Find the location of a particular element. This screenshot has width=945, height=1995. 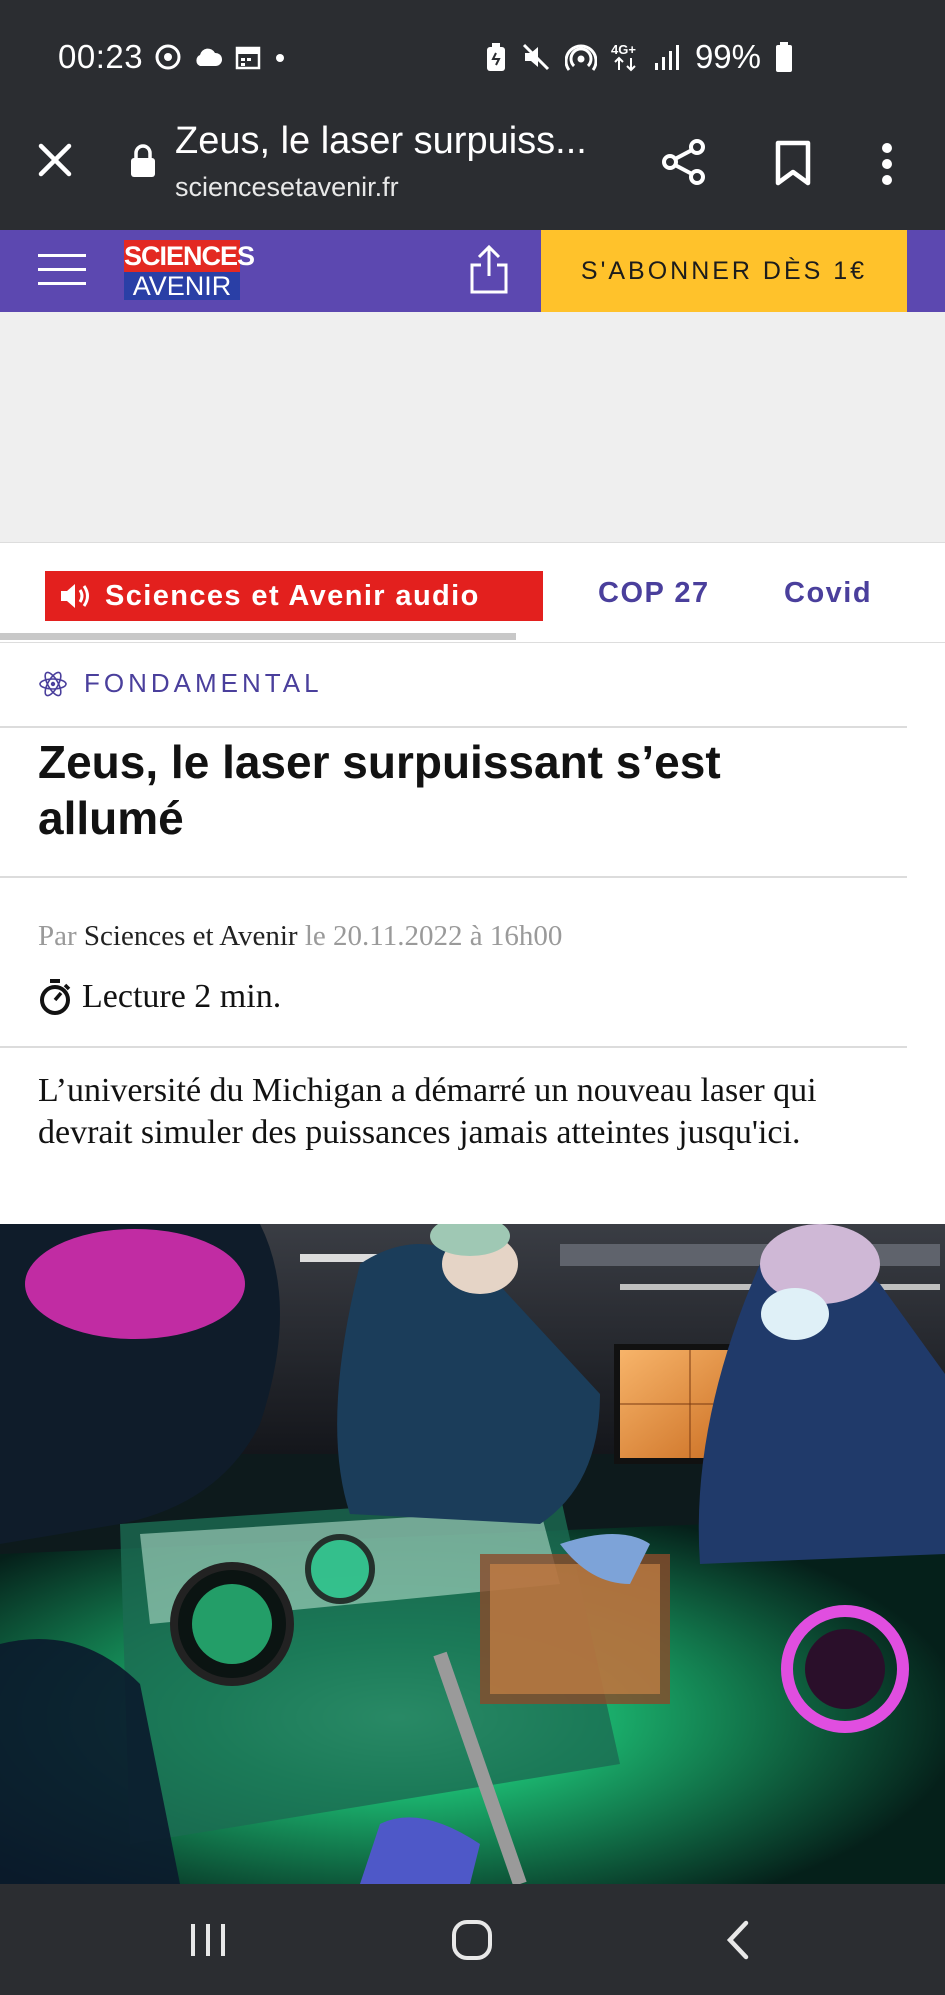

hamburger-menu-icon is located at coordinates (62, 270).